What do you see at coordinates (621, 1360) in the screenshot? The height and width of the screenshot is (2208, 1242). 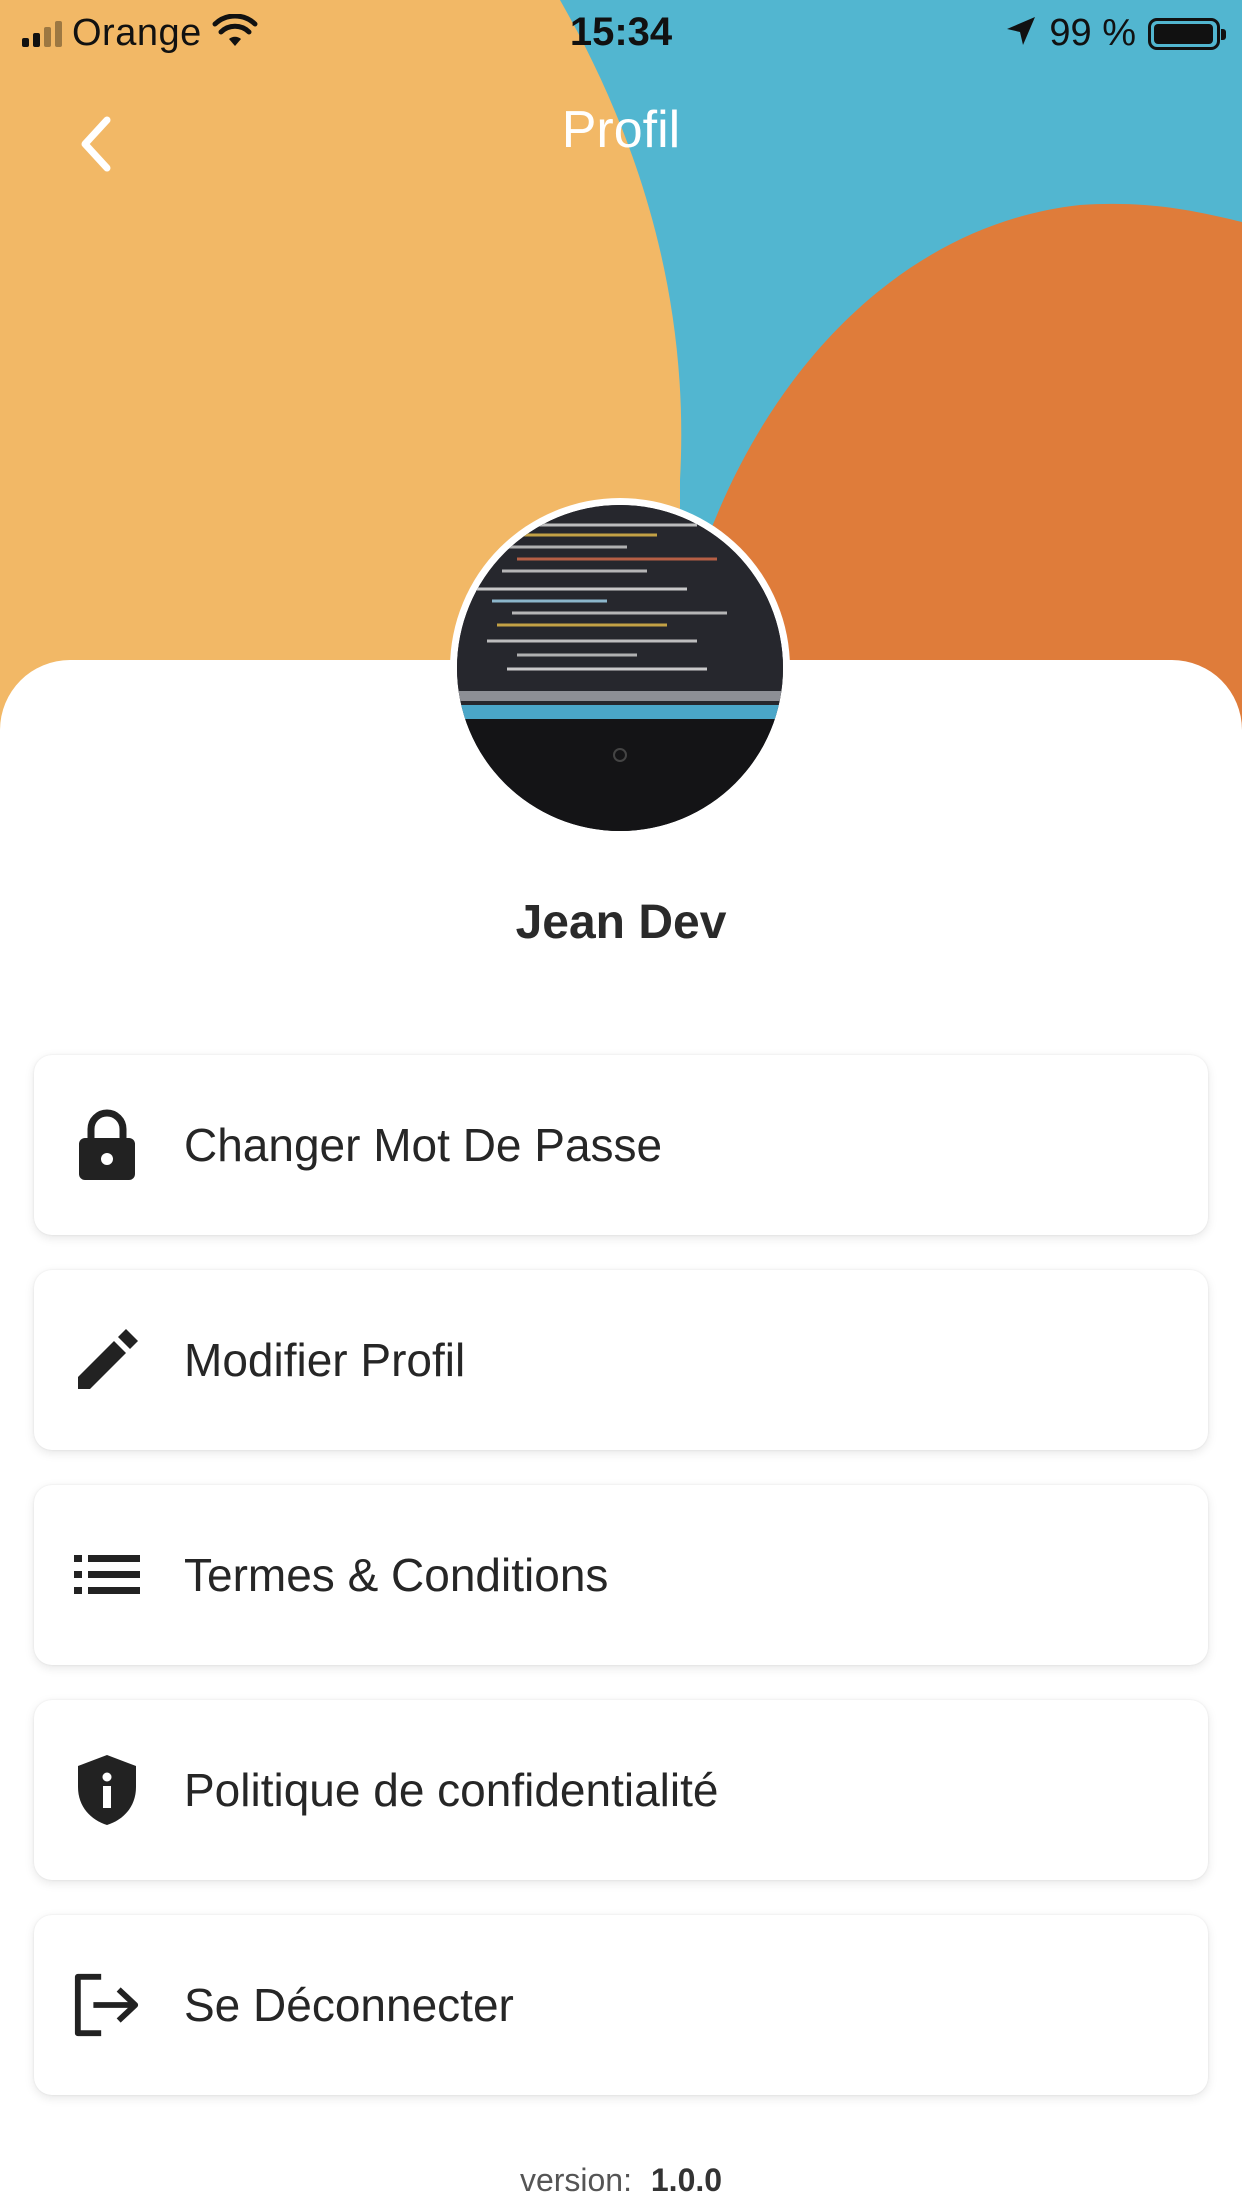 I see `menu-item-edit-profile: Modifier Profil` at bounding box center [621, 1360].